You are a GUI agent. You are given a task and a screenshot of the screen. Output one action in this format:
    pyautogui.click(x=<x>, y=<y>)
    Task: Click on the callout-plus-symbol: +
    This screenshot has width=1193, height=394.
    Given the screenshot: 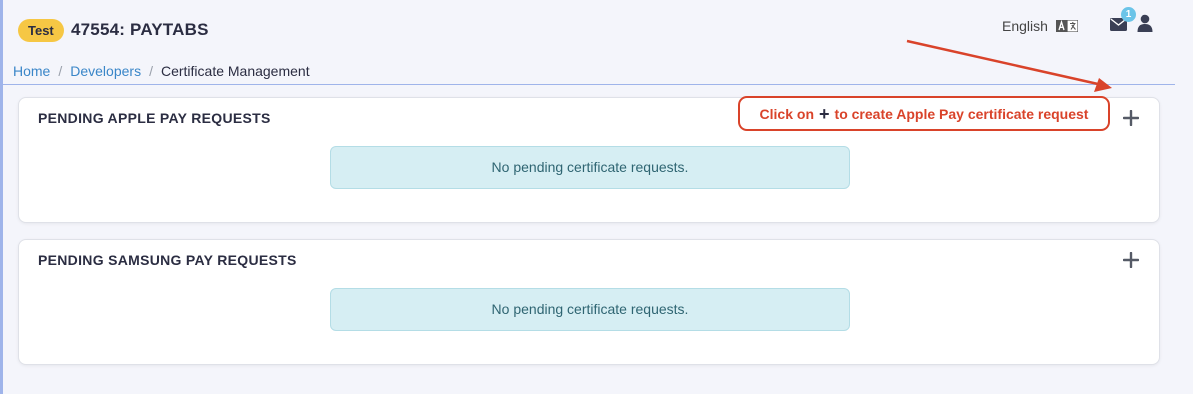 What is the action you would take?
    pyautogui.click(x=824, y=113)
    